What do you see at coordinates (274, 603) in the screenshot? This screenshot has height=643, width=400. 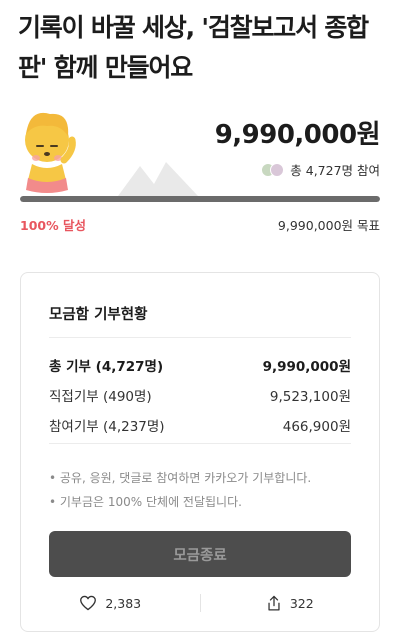 I see `share-icon` at bounding box center [274, 603].